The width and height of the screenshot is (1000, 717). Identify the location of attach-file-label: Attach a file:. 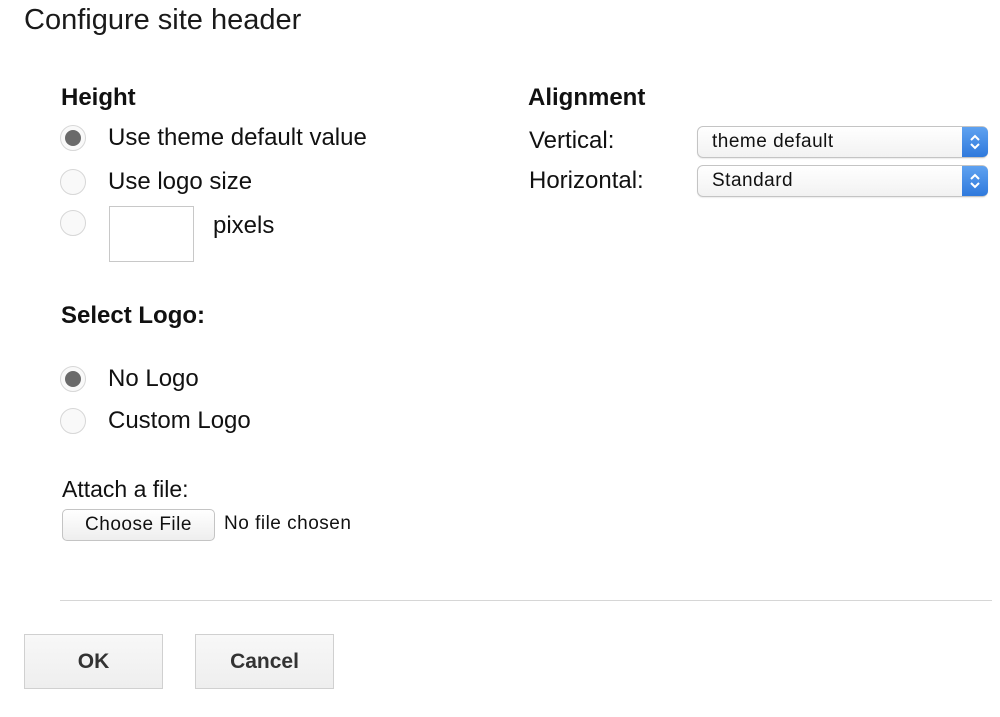
(125, 489).